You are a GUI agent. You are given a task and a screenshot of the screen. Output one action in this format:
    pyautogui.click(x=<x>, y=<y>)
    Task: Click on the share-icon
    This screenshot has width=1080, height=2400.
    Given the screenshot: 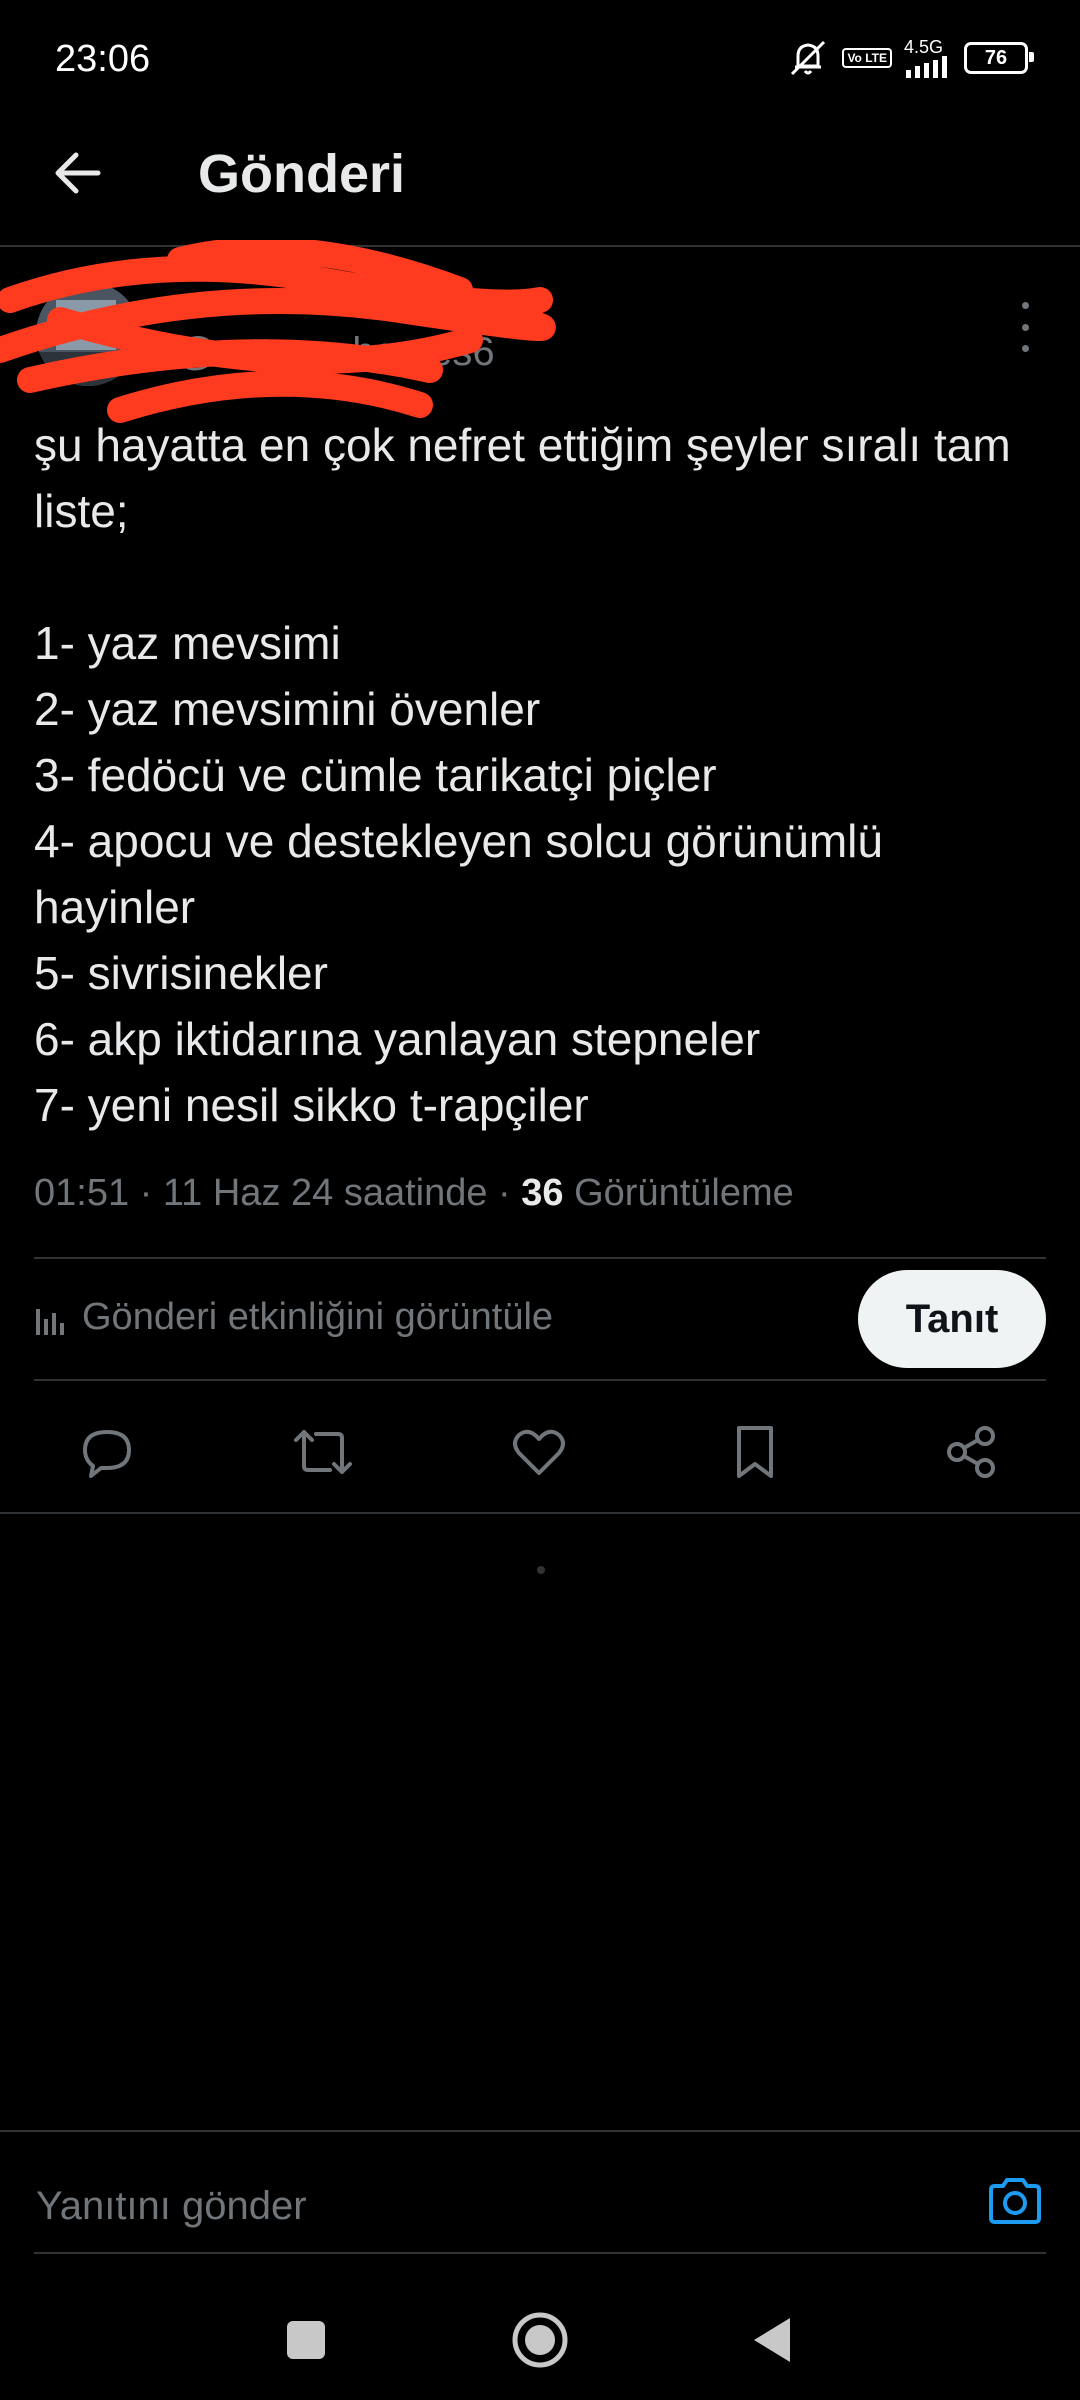 What is the action you would take?
    pyautogui.click(x=971, y=1452)
    